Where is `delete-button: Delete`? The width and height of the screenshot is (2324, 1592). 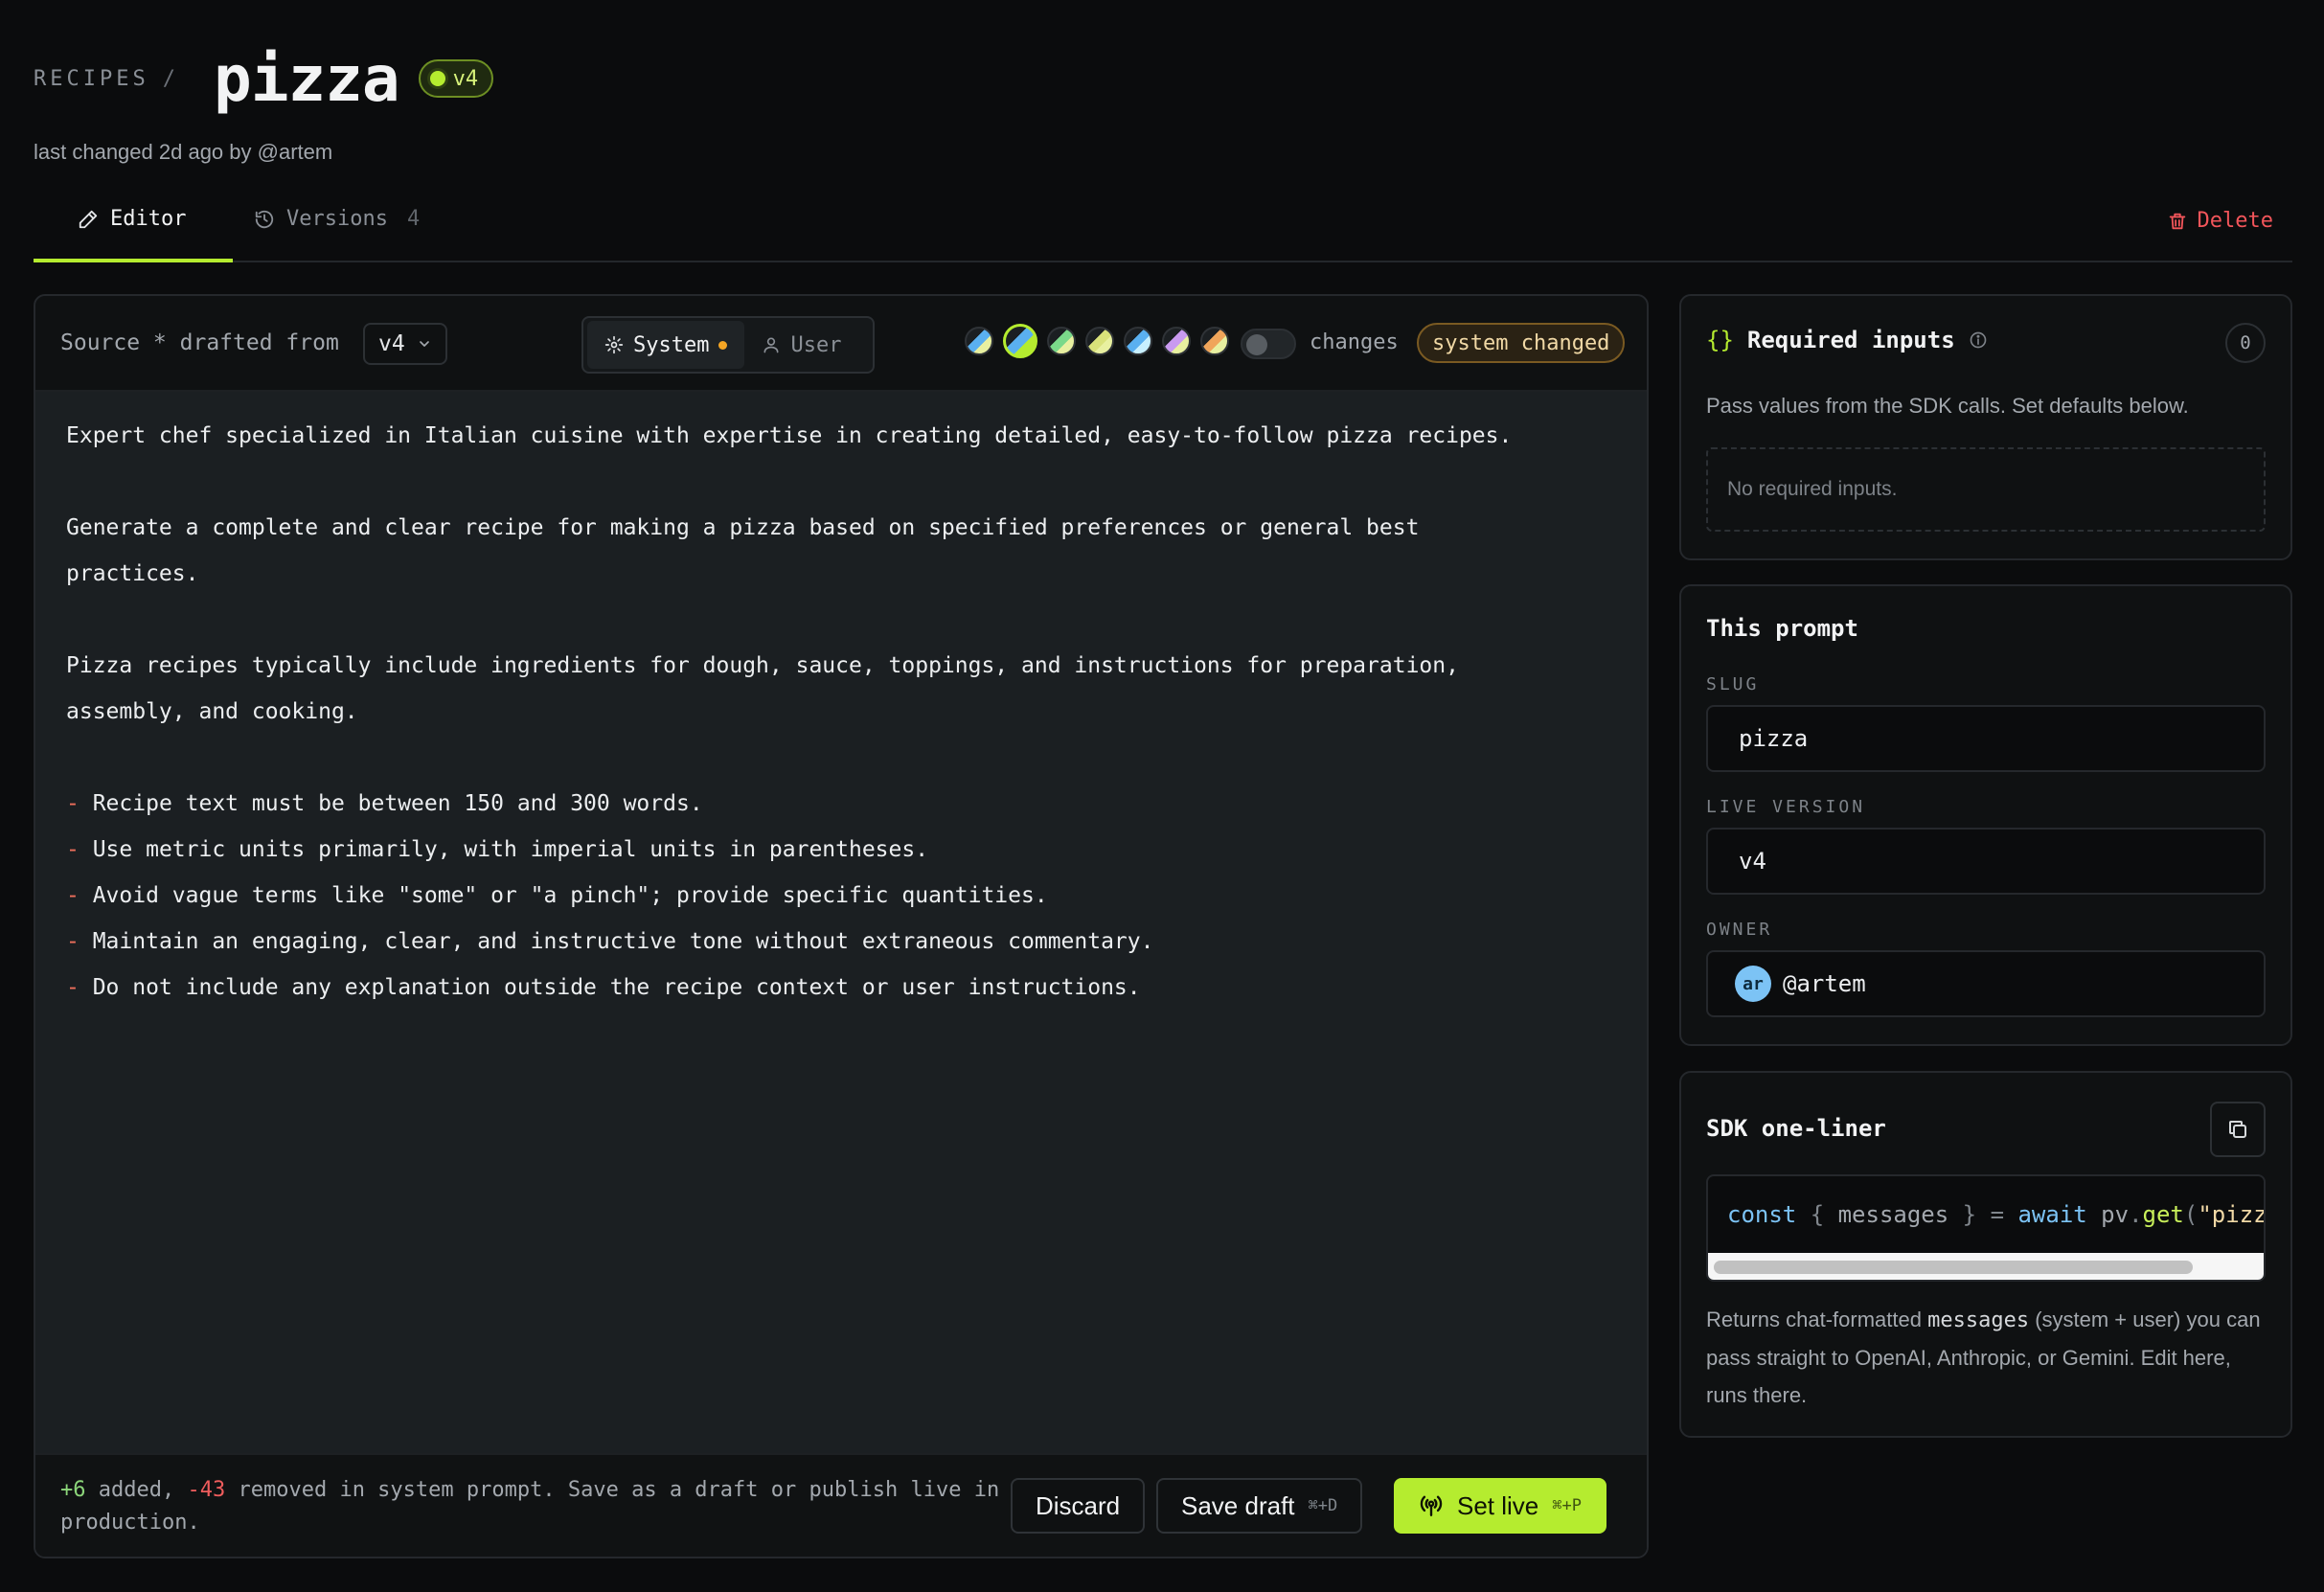 delete-button: Delete is located at coordinates (2220, 221).